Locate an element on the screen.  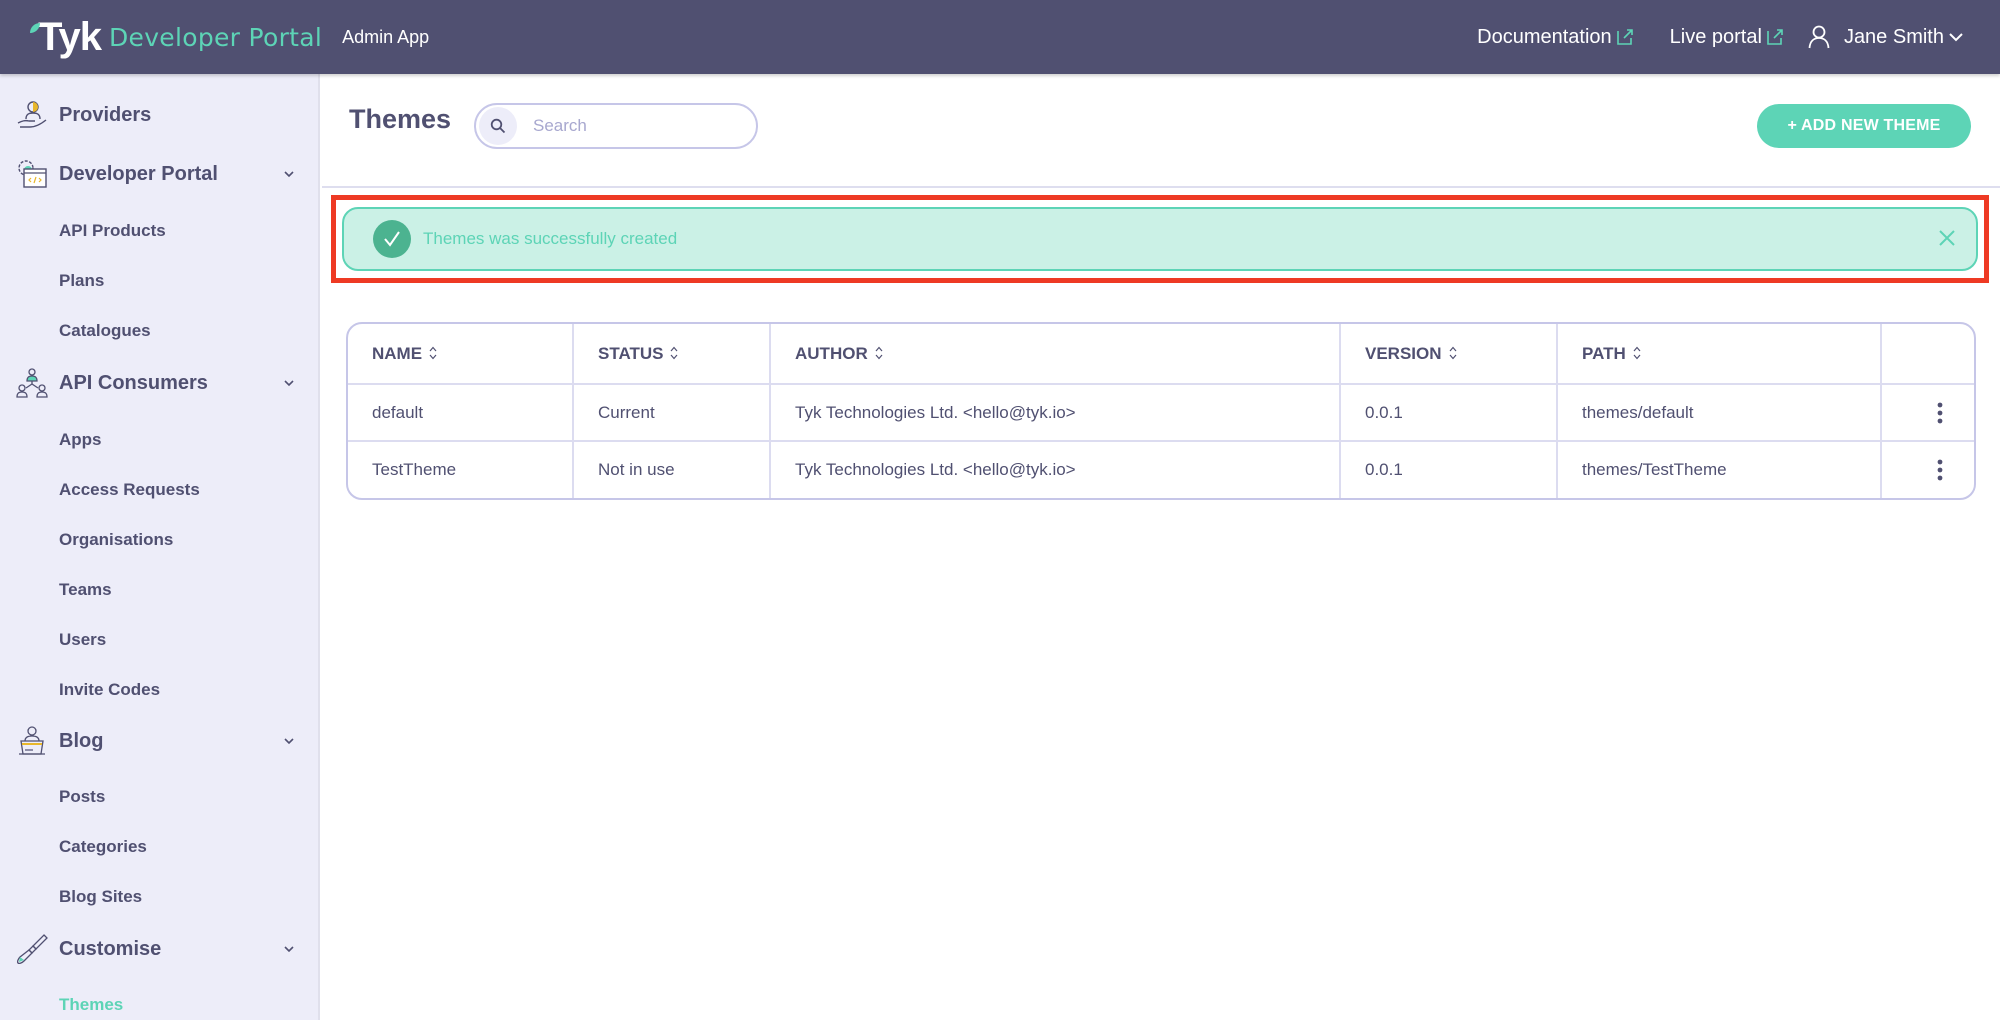
user-menu: Jane Smith is located at coordinates (1886, 37).